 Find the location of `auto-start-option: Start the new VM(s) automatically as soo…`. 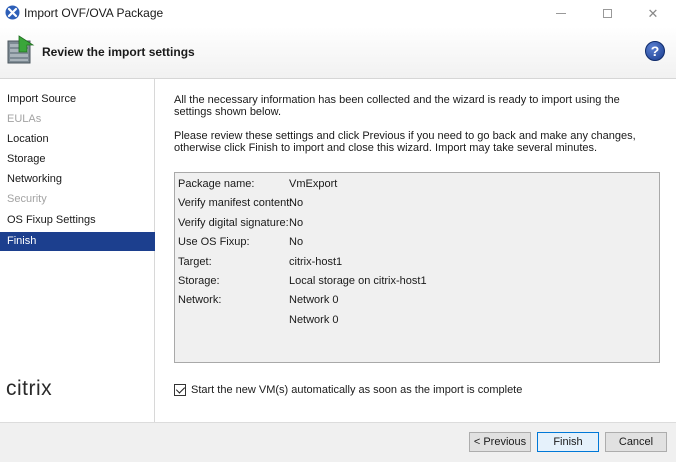

auto-start-option: Start the new VM(s) automatically as soo… is located at coordinates (348, 390).